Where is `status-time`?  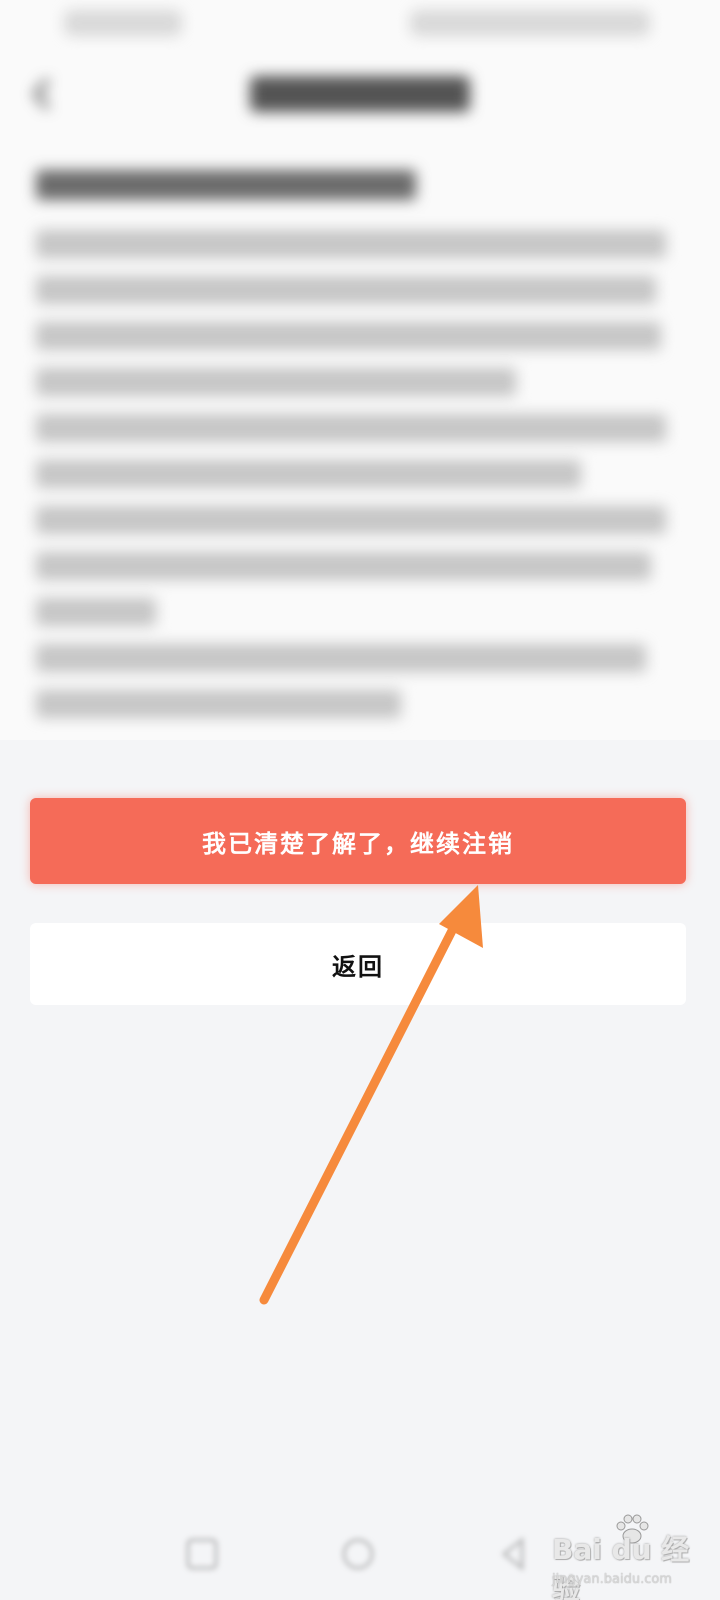 status-time is located at coordinates (123, 23).